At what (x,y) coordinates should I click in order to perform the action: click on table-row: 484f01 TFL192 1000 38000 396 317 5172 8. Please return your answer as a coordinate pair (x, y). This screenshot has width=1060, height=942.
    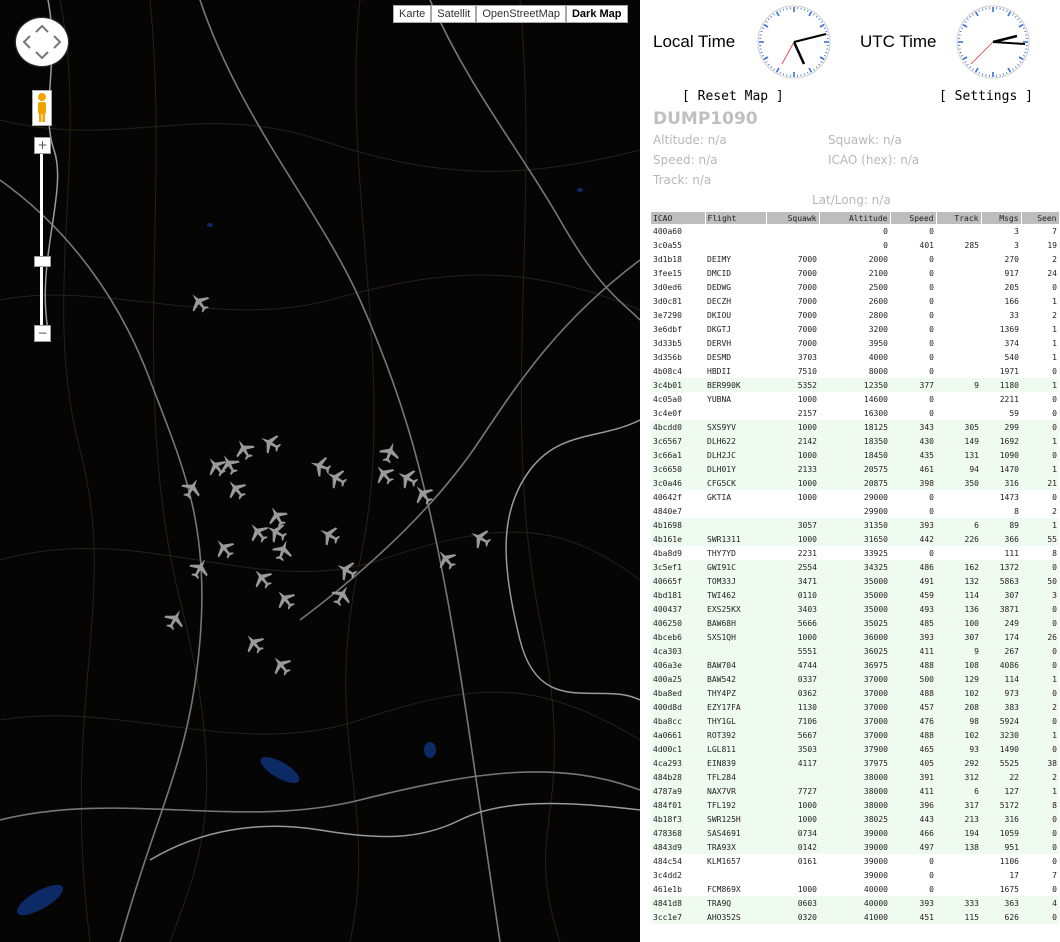
    Looking at the image, I should click on (855, 805).